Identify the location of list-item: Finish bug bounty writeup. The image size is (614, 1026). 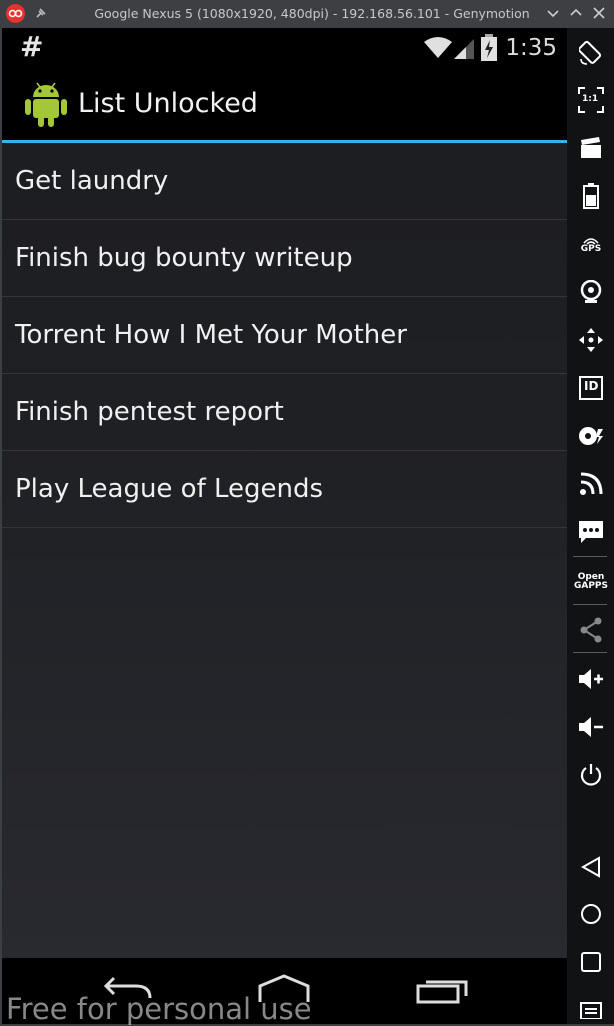
(284, 258).